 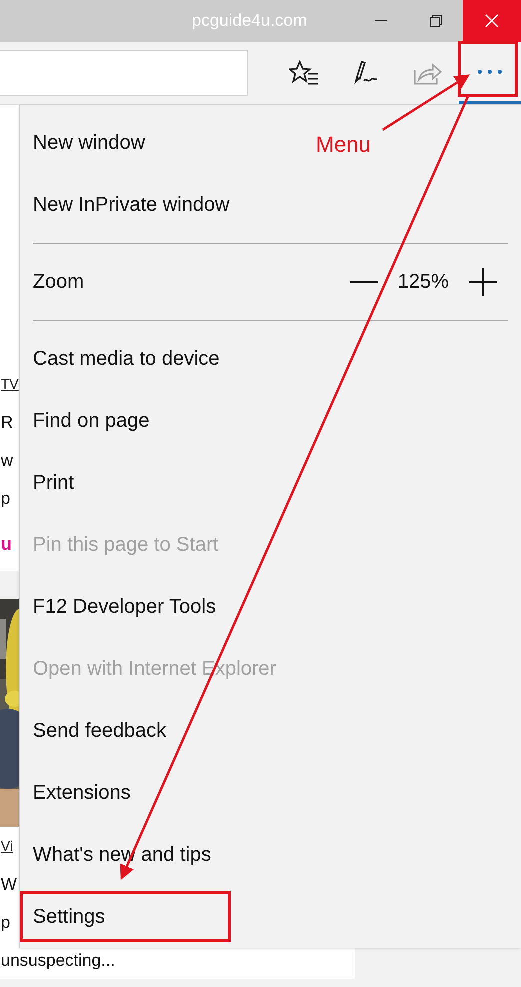 I want to click on menu-item: New window, so click(x=89, y=143).